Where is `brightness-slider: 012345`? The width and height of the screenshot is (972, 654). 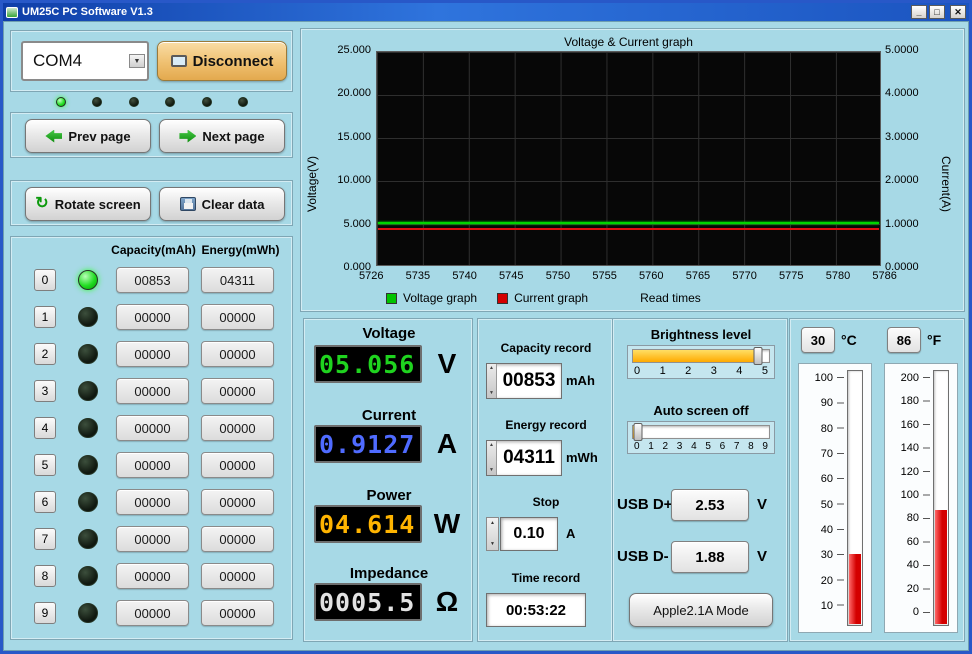 brightness-slider: 012345 is located at coordinates (701, 362).